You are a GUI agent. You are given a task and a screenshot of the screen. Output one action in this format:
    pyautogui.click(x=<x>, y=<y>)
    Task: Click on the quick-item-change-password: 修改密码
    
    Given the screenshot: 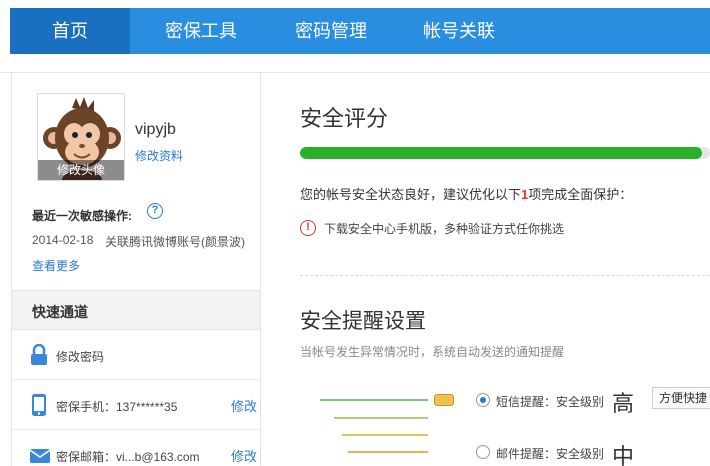 What is the action you would take?
    pyautogui.click(x=136, y=355)
    